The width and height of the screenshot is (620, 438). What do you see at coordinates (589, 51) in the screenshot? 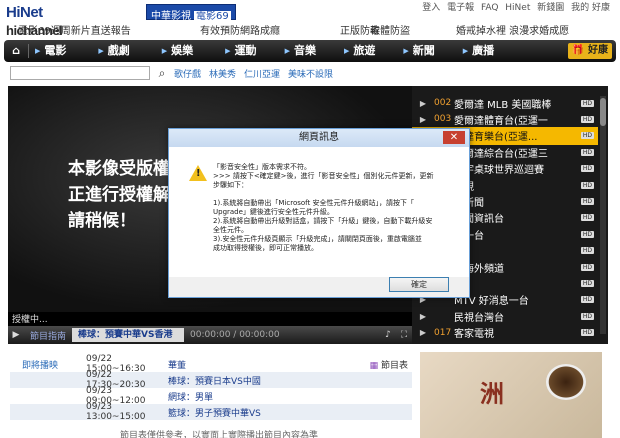
I see `favorites-button: 🎁 好康` at bounding box center [589, 51].